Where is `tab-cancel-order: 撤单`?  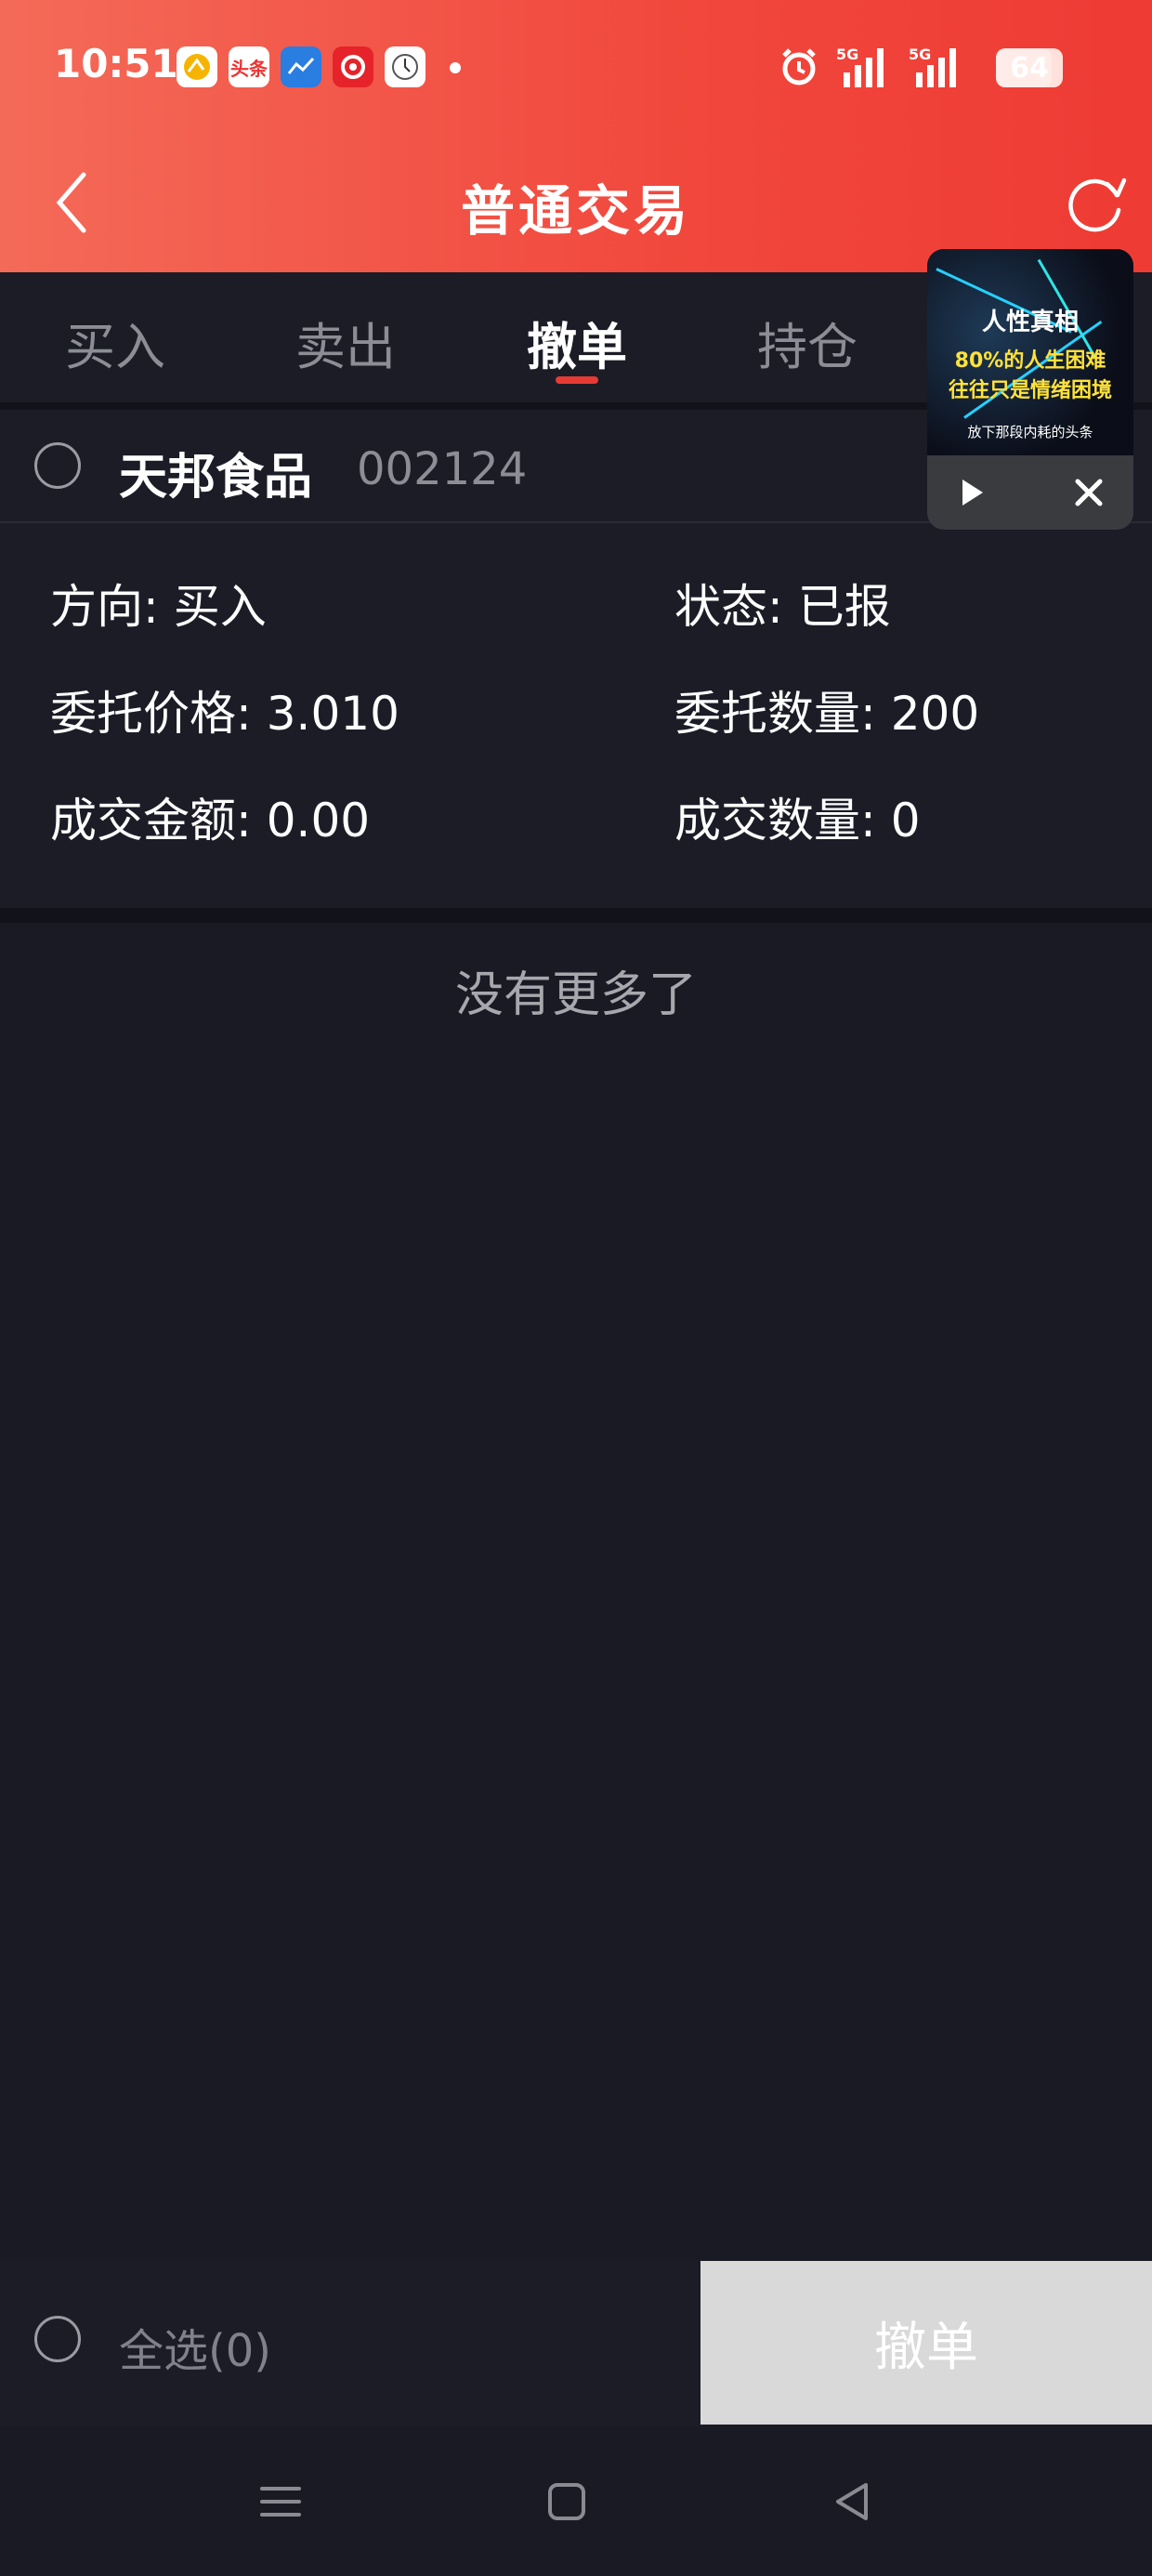
tab-cancel-order: 撤单 is located at coordinates (577, 342).